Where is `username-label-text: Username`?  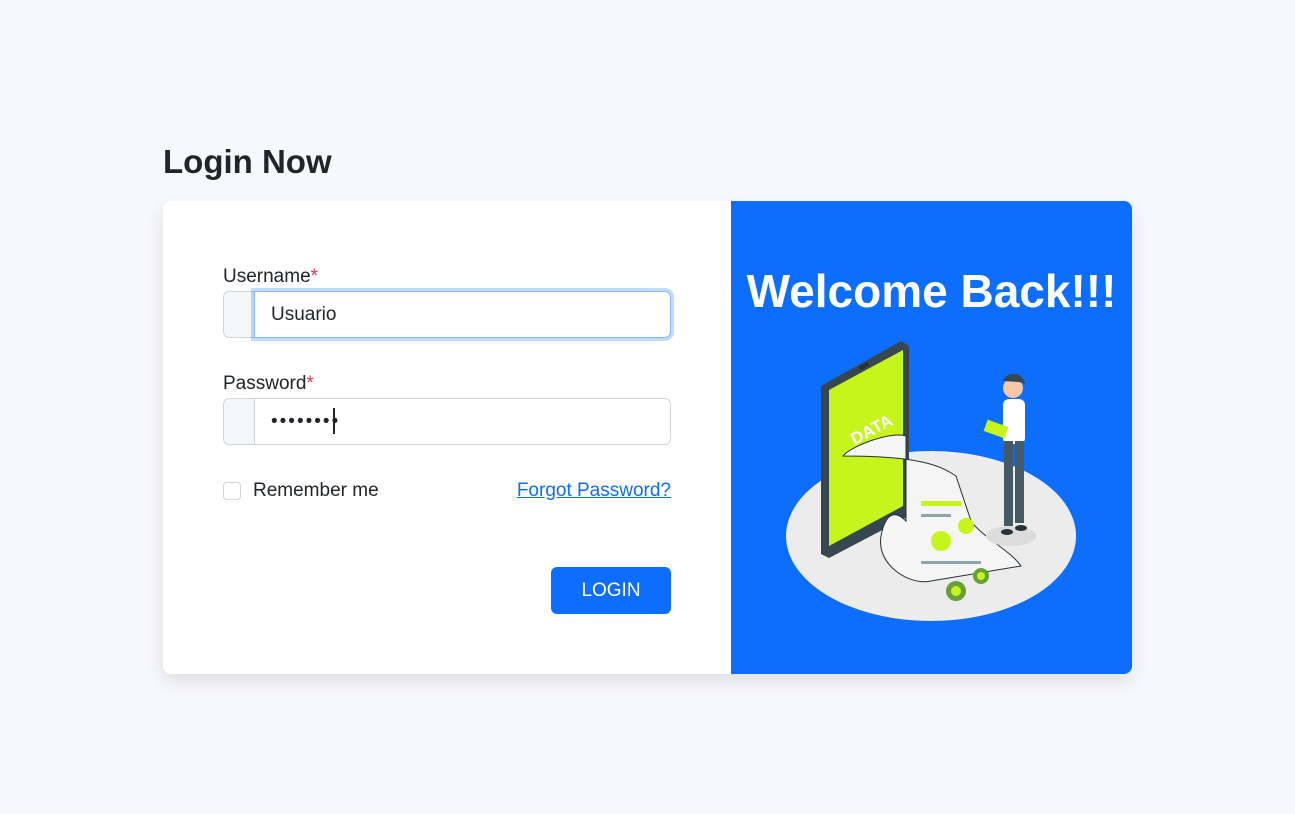 username-label-text: Username is located at coordinates (267, 276).